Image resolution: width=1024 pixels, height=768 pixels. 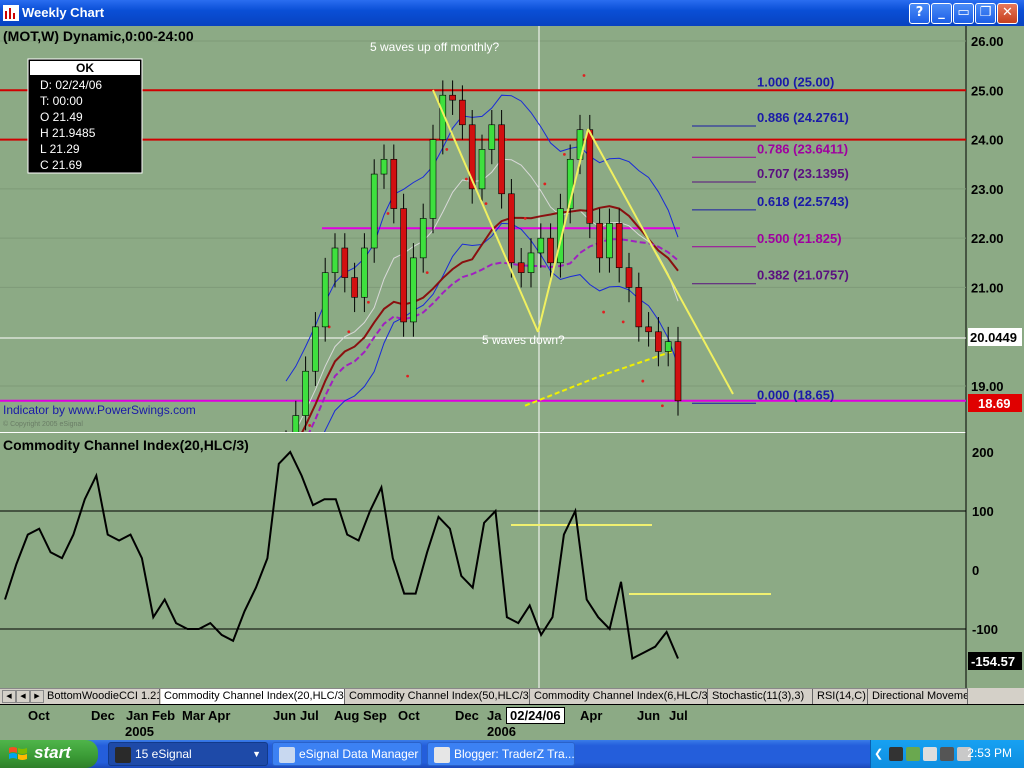 What do you see at coordinates (523, 340) in the screenshot?
I see `annotation-mid: 5 waves down?` at bounding box center [523, 340].